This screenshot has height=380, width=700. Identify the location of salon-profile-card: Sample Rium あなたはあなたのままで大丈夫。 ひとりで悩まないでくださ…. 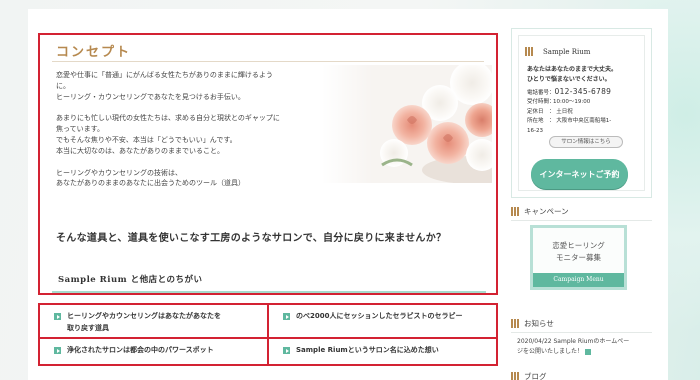
(581, 113).